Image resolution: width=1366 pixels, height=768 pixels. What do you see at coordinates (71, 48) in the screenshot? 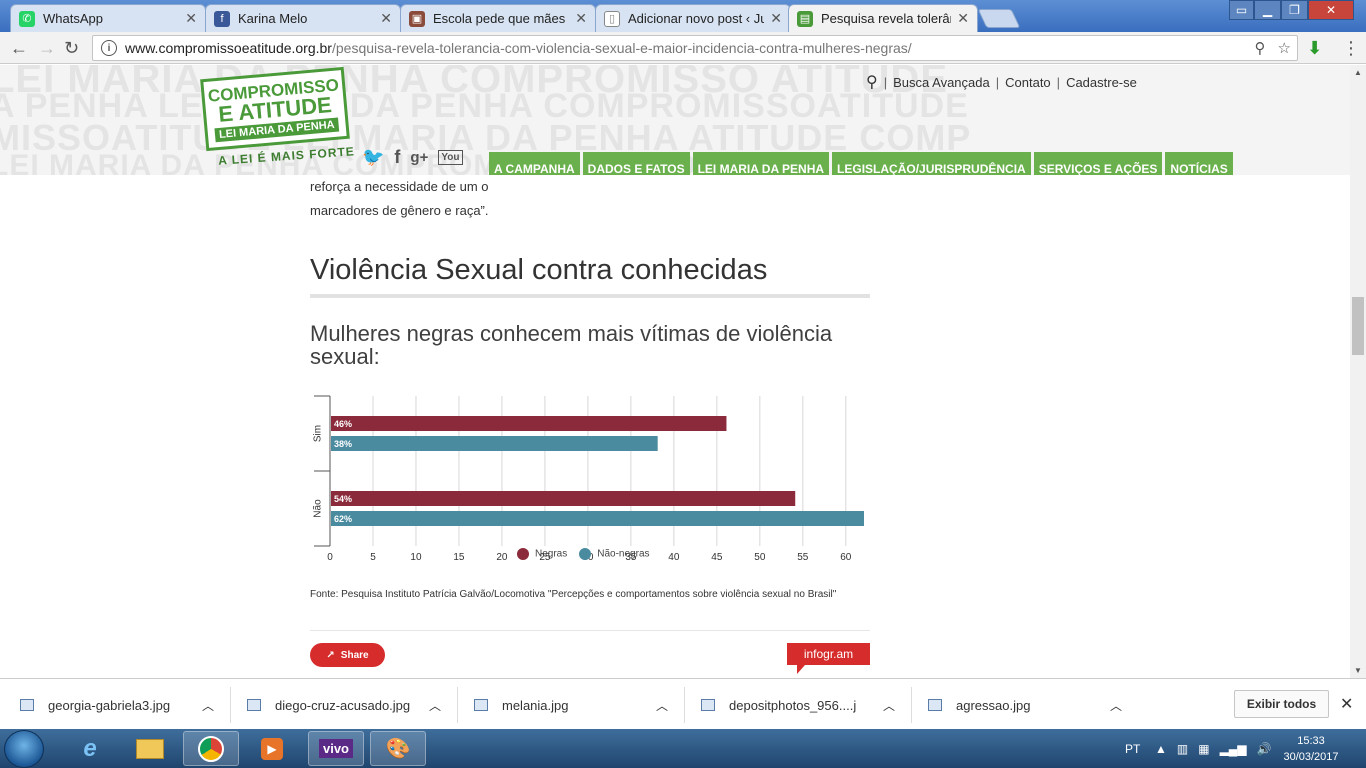
I see `reload-icon: ↻` at bounding box center [71, 48].